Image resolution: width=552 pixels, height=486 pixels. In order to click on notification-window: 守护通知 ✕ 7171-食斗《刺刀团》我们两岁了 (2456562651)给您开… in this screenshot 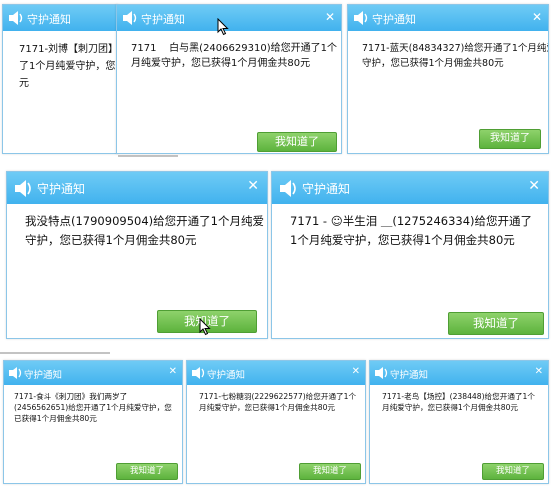, I will do `click(93, 422)`.